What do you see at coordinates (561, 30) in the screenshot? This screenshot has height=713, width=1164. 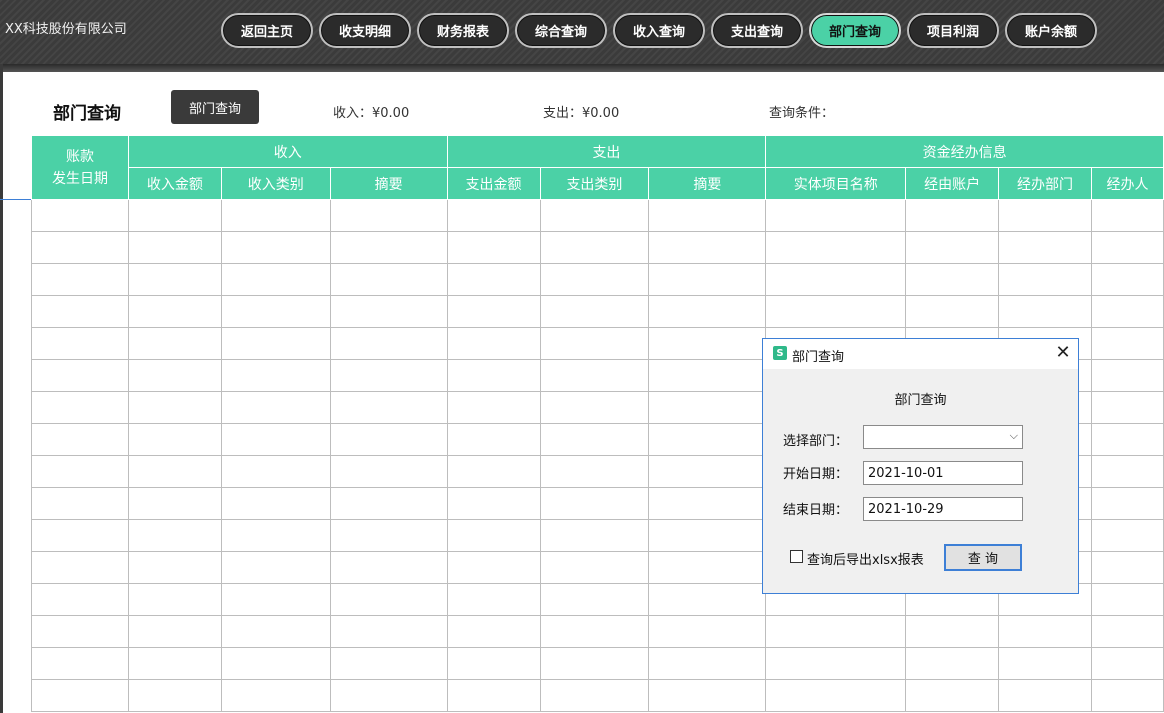 I see `nav-combined-query-button: 综合查询` at bounding box center [561, 30].